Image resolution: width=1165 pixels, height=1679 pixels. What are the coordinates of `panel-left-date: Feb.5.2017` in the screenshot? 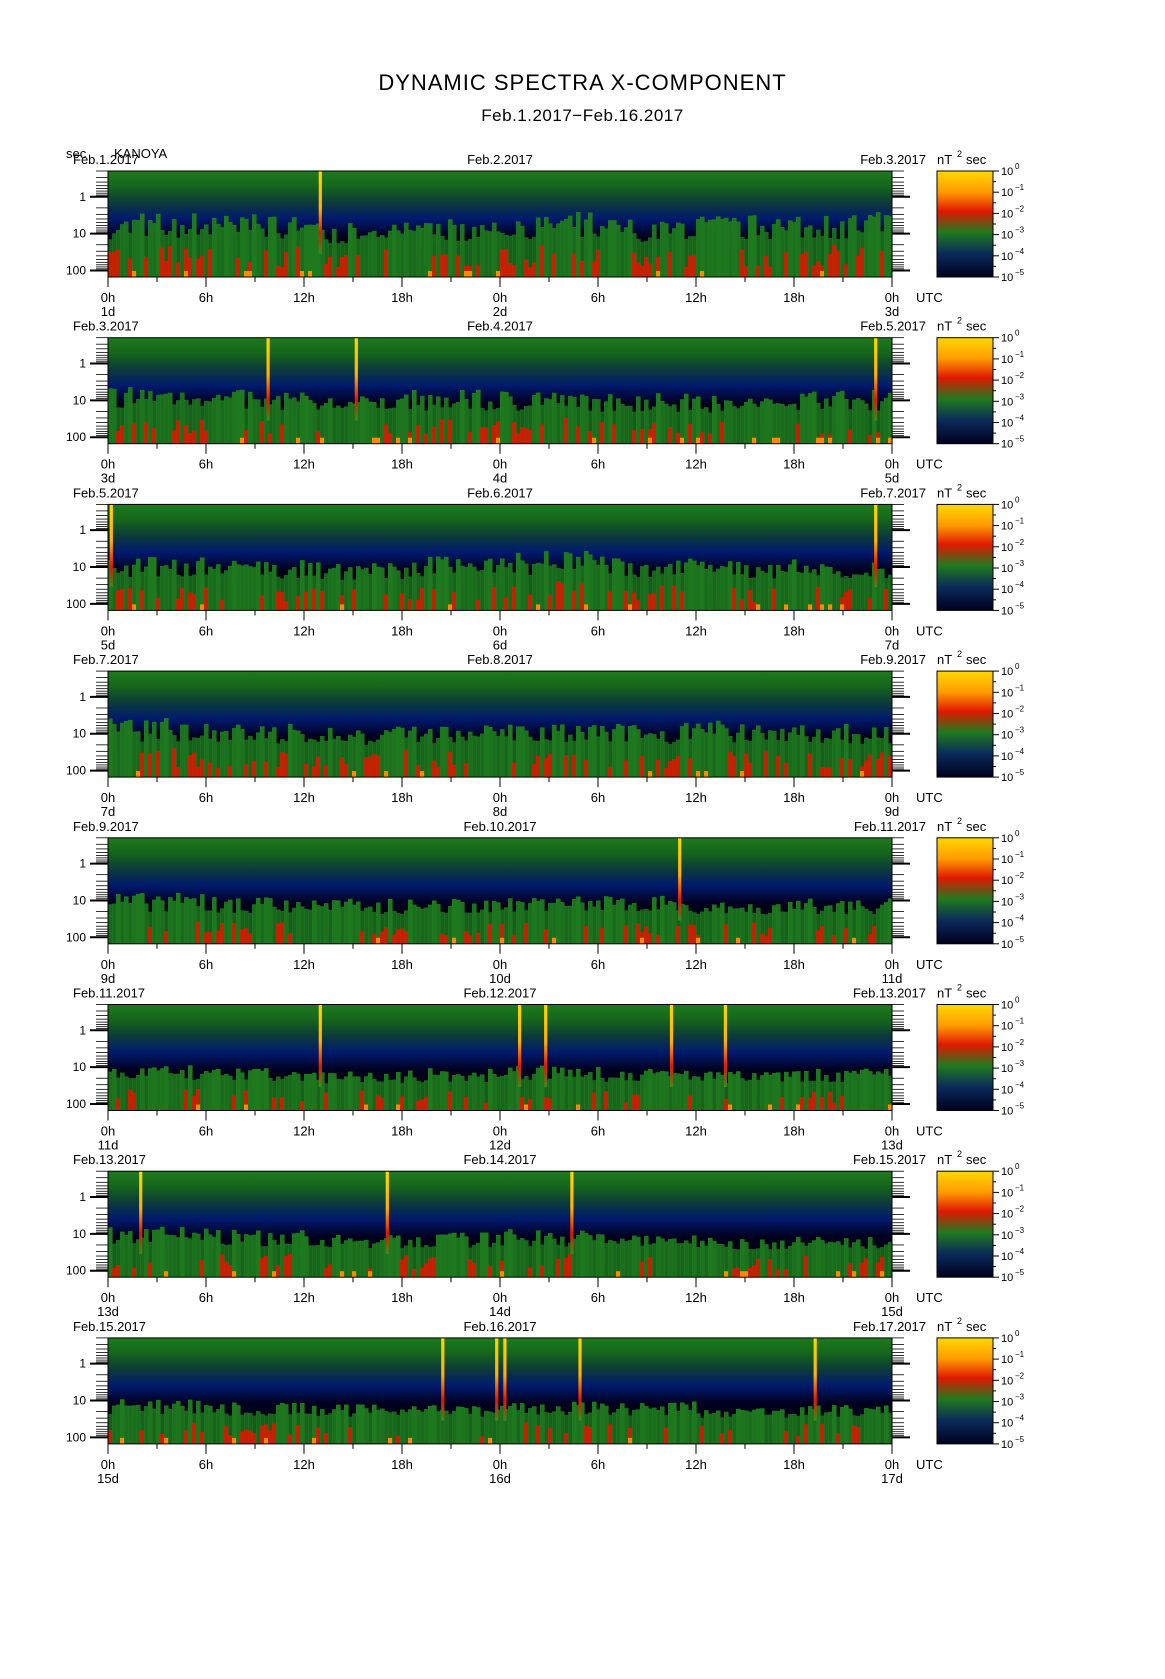 It's located at (106, 492).